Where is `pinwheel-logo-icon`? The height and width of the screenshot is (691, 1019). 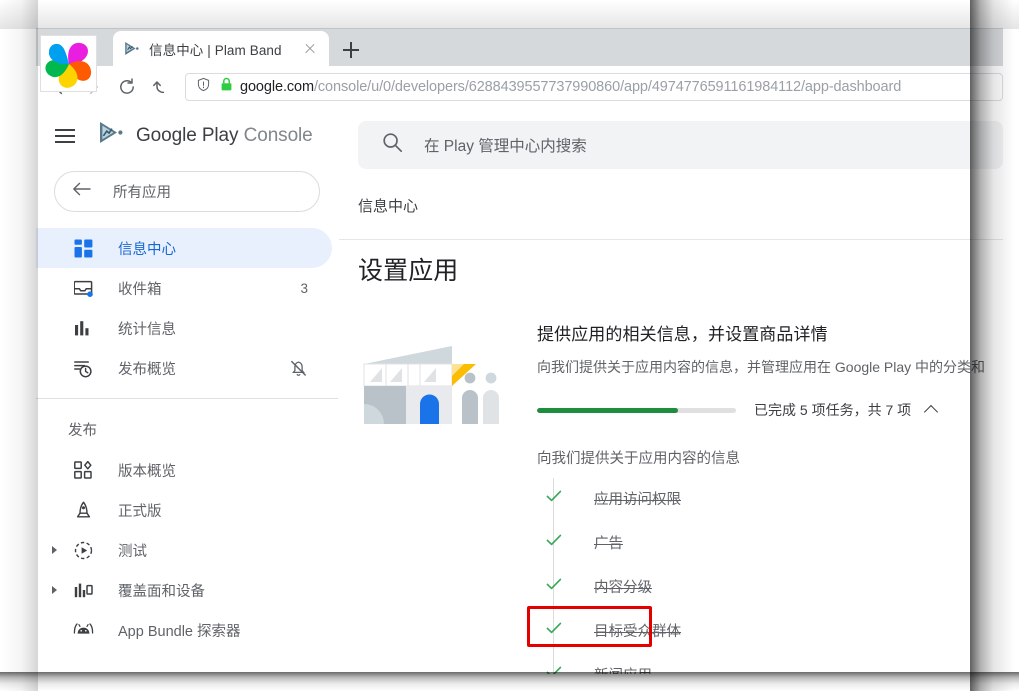 pinwheel-logo-icon is located at coordinates (67, 65).